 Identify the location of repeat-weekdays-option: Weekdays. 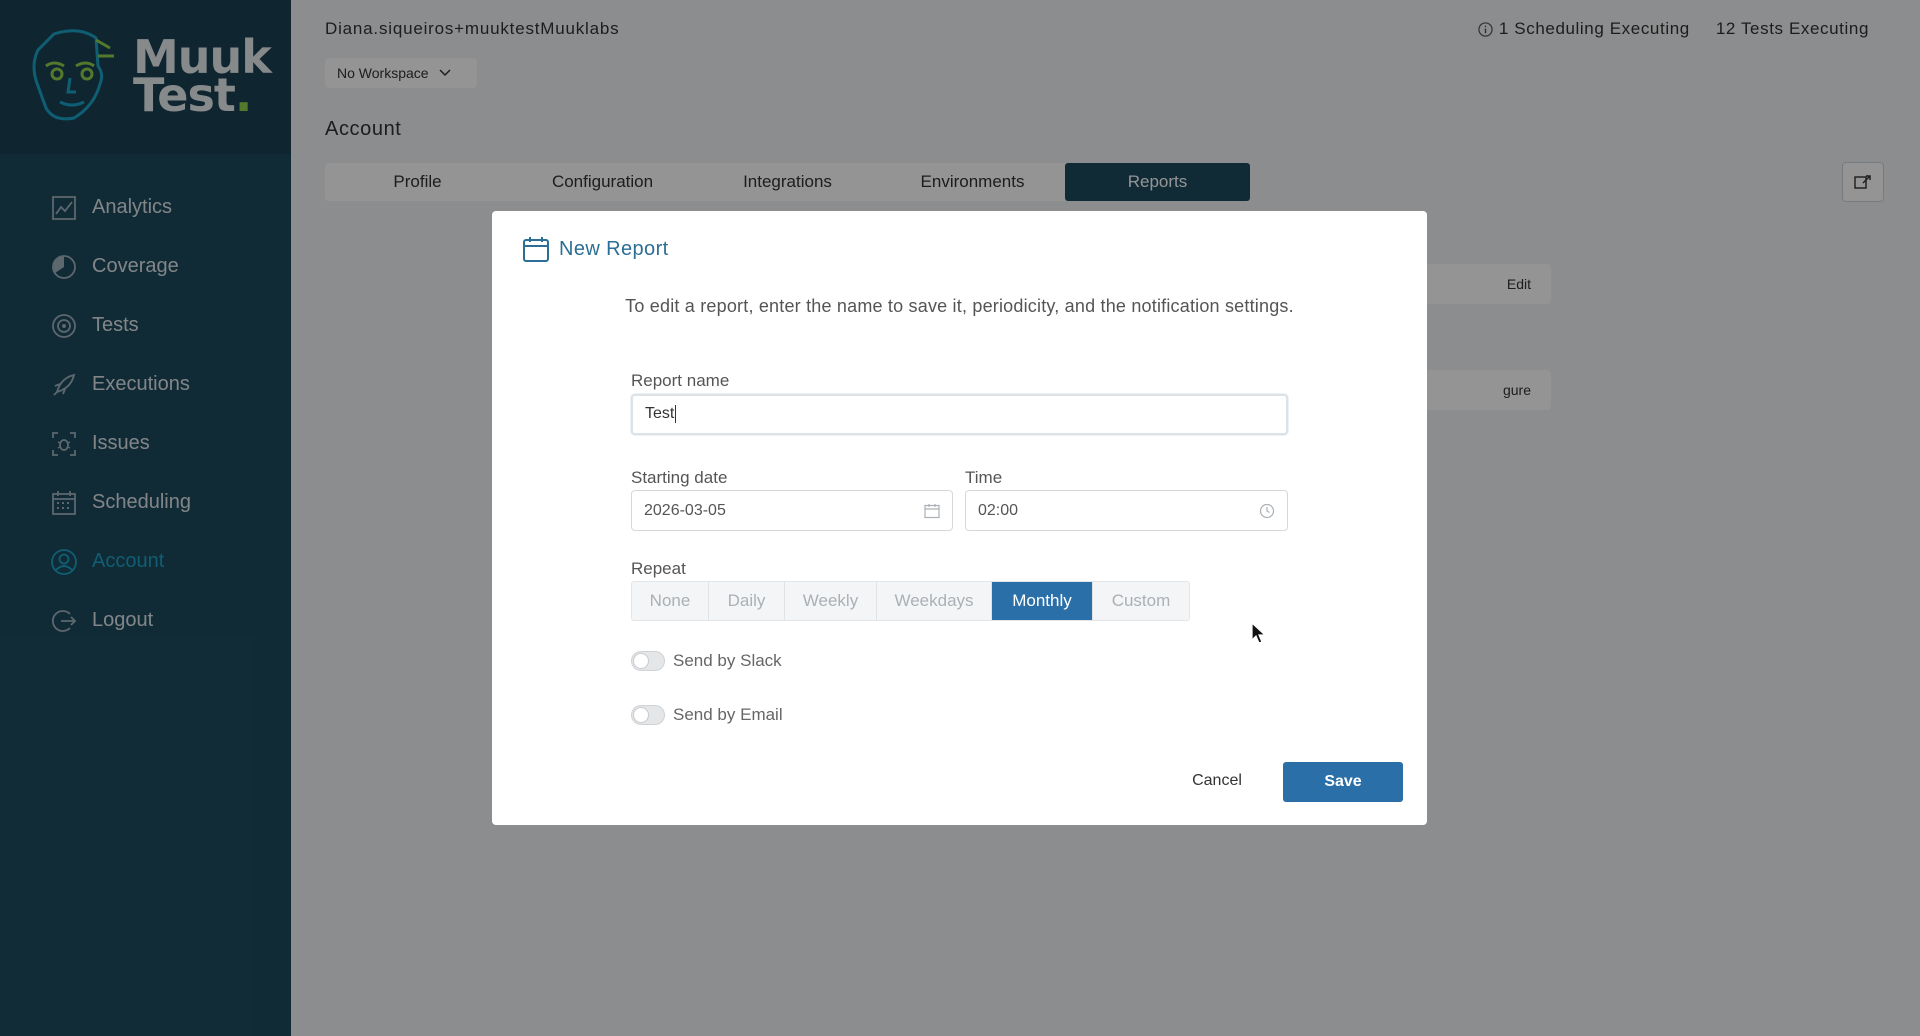
(934, 601).